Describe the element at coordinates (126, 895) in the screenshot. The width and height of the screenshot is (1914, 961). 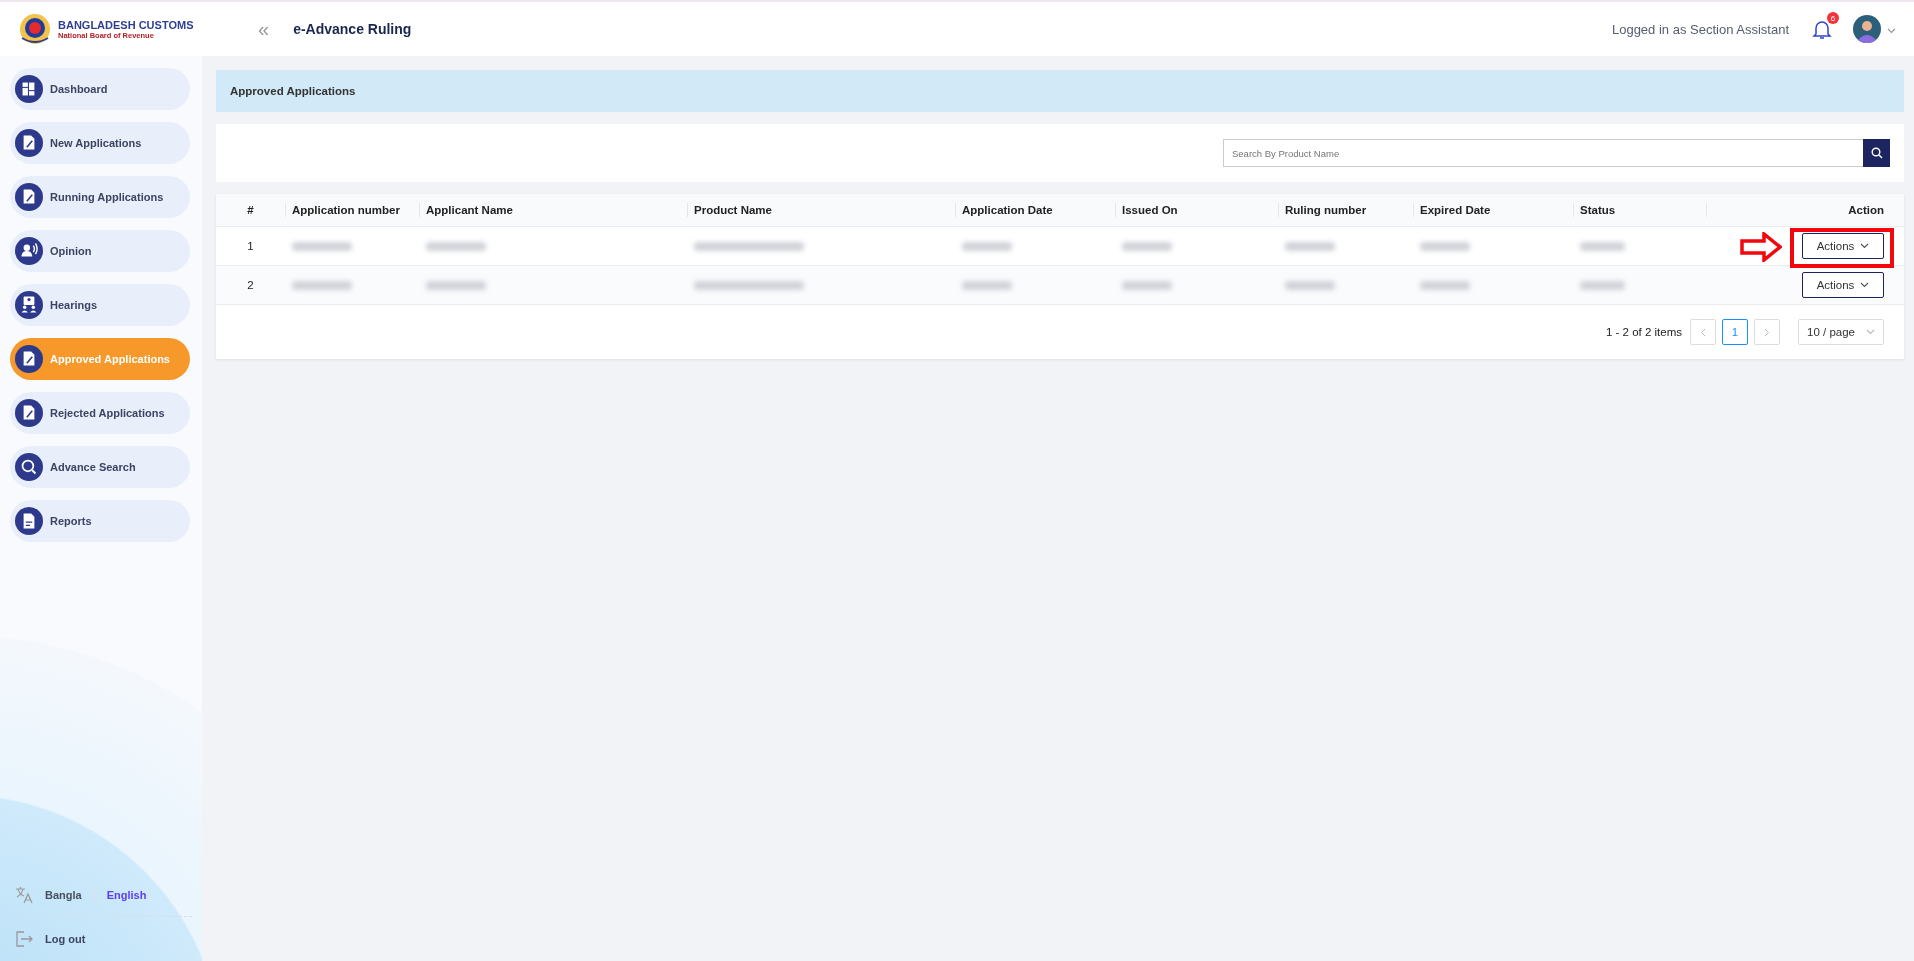
I see `language-option: English` at that location.